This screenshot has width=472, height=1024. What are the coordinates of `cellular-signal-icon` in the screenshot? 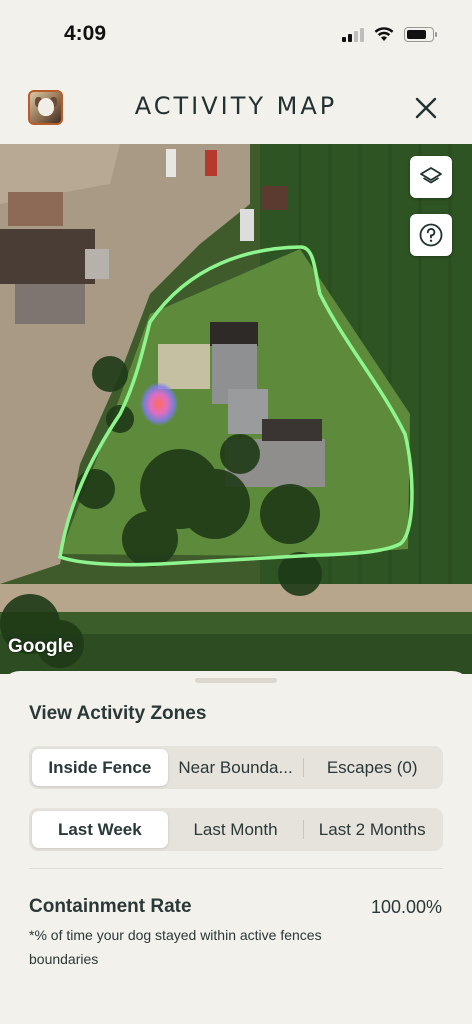 It's located at (353, 34).